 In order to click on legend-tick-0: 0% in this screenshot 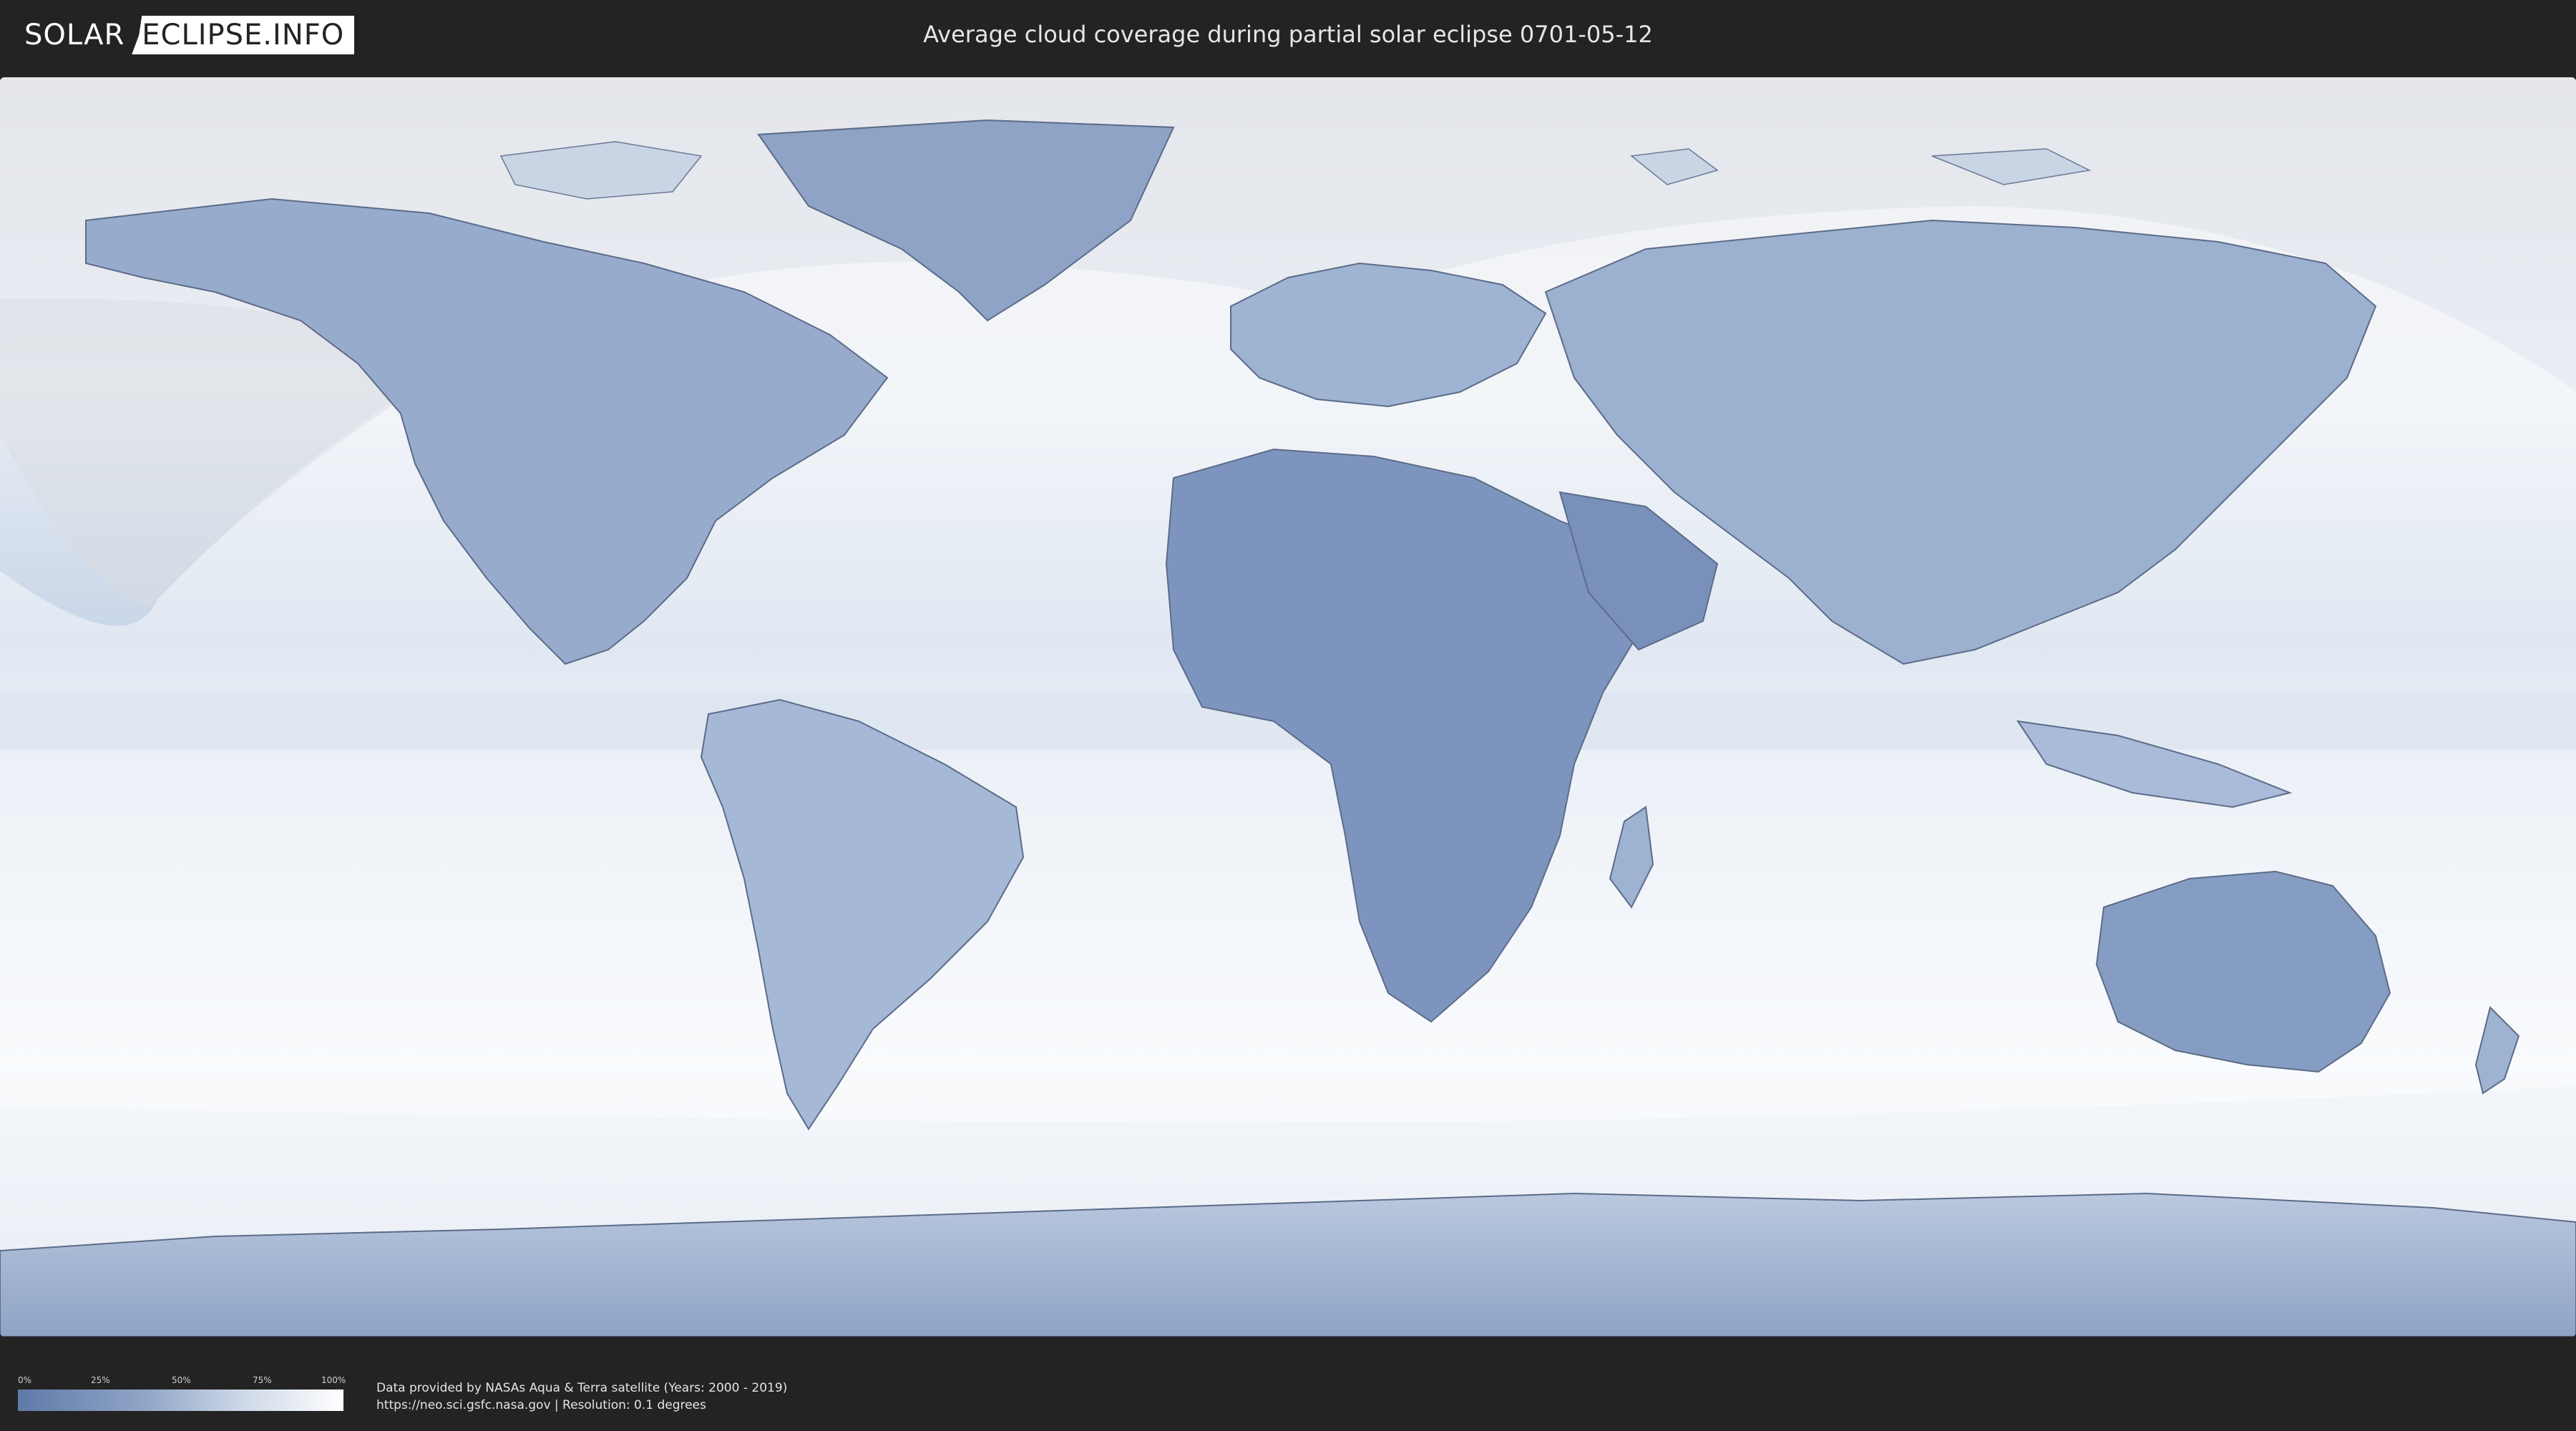, I will do `click(25, 1380)`.